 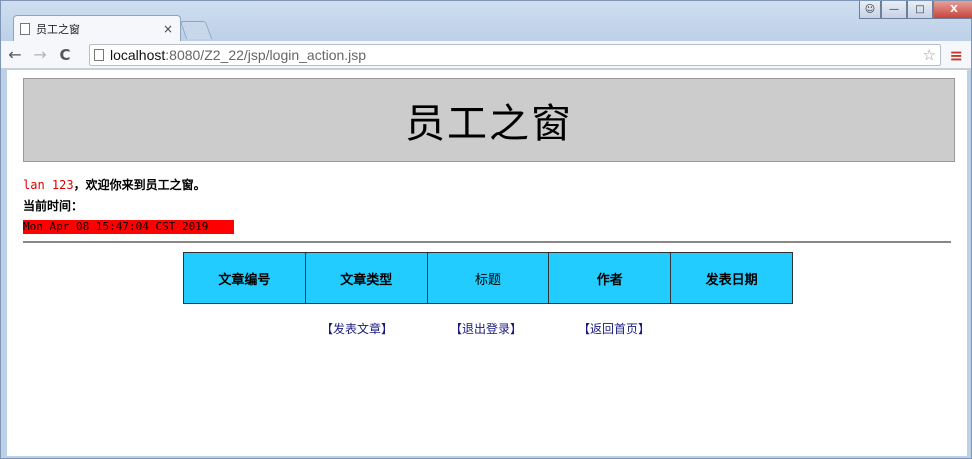 What do you see at coordinates (48, 185) in the screenshot?
I see `welcome-user: lan 123` at bounding box center [48, 185].